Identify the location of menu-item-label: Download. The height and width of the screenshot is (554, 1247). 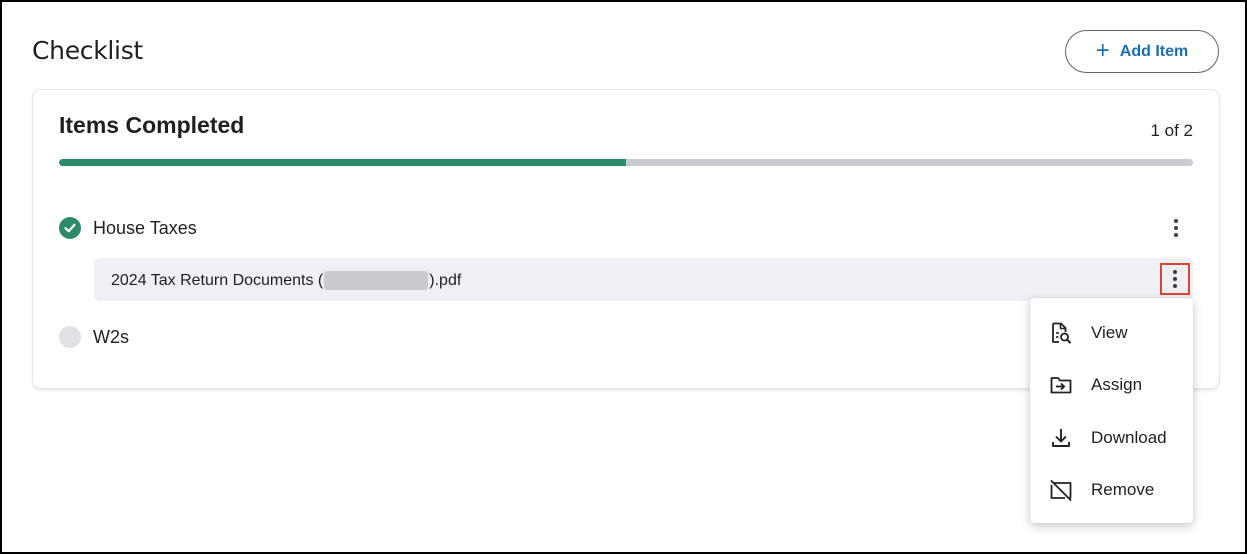
(1129, 437).